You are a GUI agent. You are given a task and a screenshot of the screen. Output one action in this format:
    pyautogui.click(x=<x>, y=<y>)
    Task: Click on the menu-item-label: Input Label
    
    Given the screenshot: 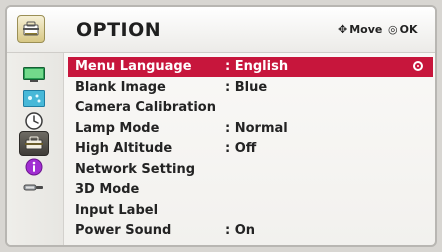 What is the action you would take?
    pyautogui.click(x=117, y=210)
    